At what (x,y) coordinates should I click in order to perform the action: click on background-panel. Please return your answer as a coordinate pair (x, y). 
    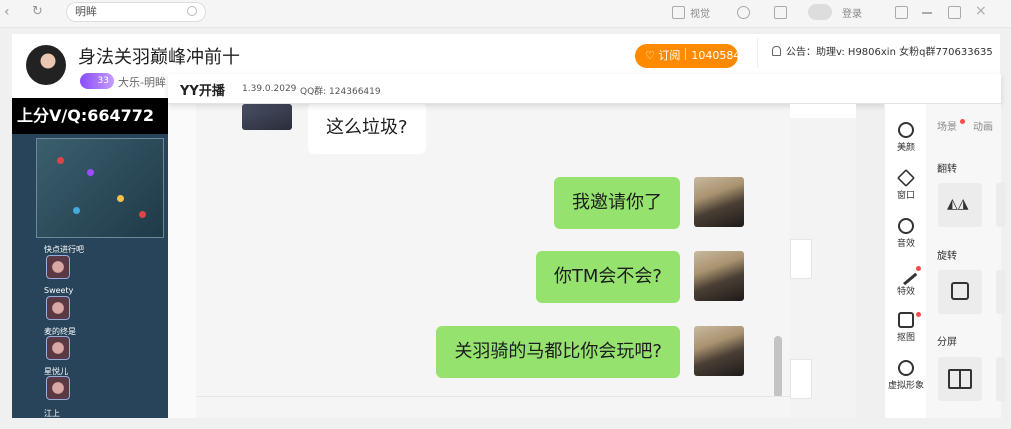
    Looking at the image, I should click on (823, 261).